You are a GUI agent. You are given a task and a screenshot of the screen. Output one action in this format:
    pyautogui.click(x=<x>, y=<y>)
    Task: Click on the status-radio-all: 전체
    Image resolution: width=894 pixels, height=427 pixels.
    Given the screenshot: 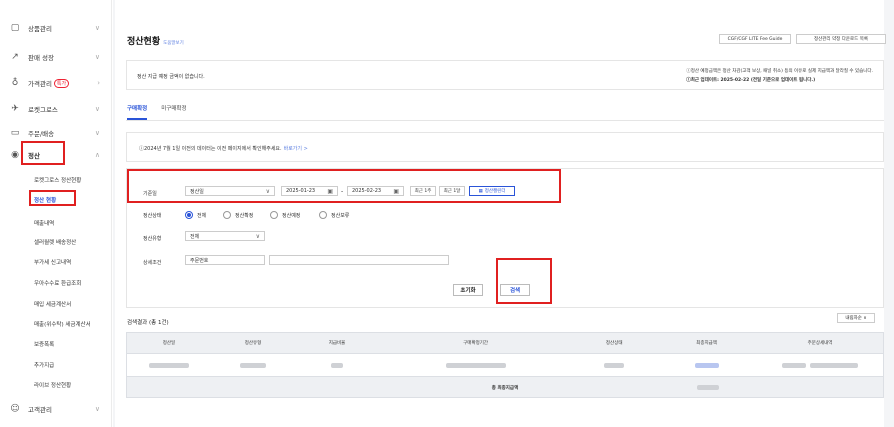 What is the action you would take?
    pyautogui.click(x=195, y=215)
    